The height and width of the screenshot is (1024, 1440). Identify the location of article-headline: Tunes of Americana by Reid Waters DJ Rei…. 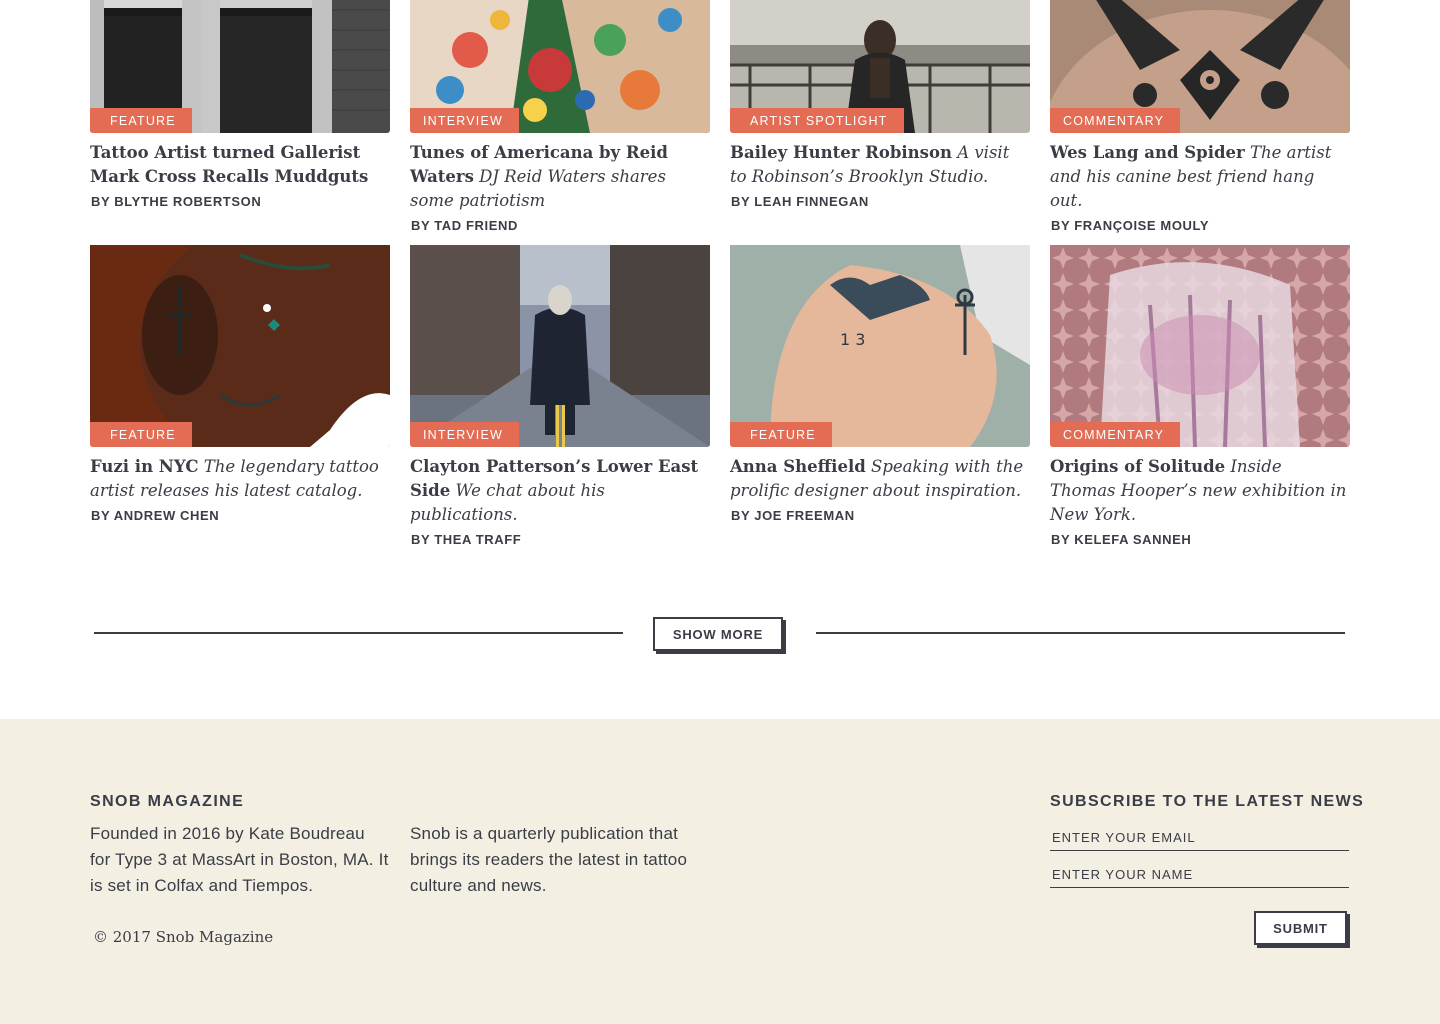
(560, 177).